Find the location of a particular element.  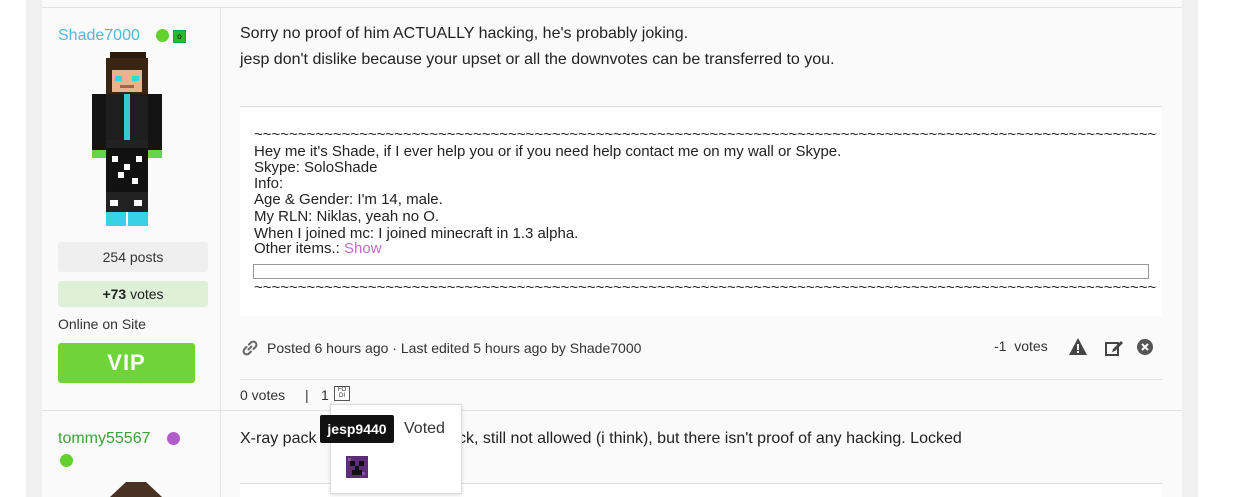

signature-other-items: Other items.: Show is located at coordinates (318, 249).